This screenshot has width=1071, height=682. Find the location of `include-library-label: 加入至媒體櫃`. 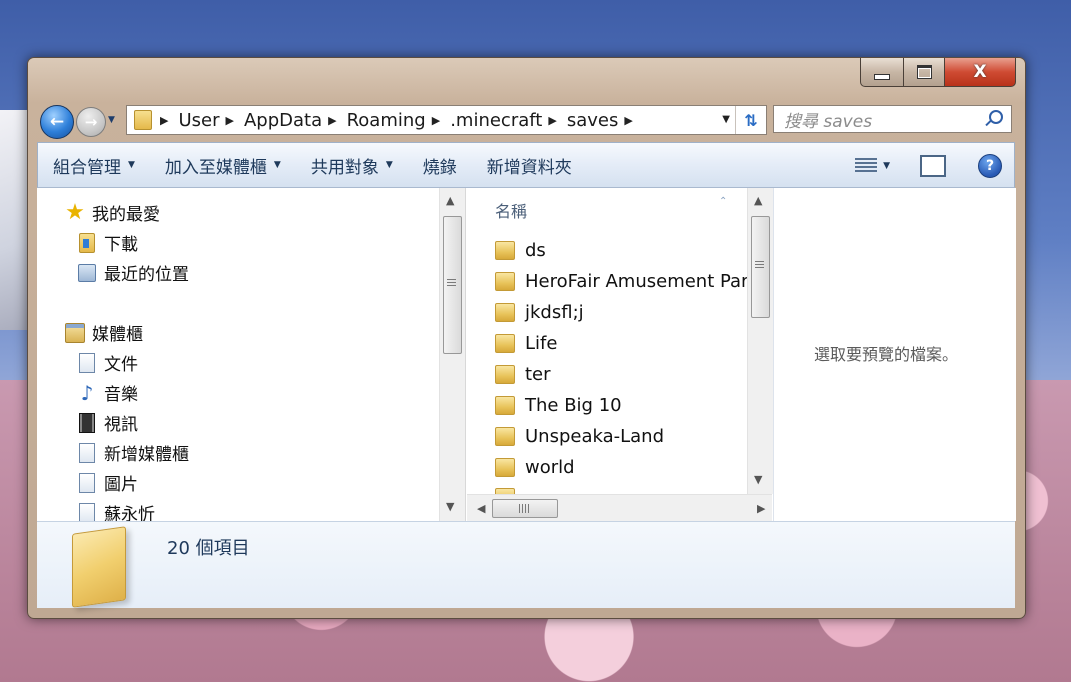

include-library-label: 加入至媒體櫃 is located at coordinates (215, 167).